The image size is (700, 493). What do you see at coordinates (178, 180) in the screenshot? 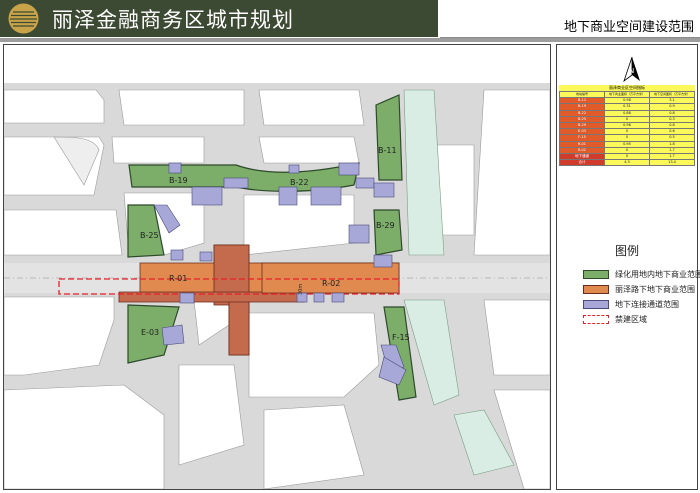
I see `label-b-19: B-19` at bounding box center [178, 180].